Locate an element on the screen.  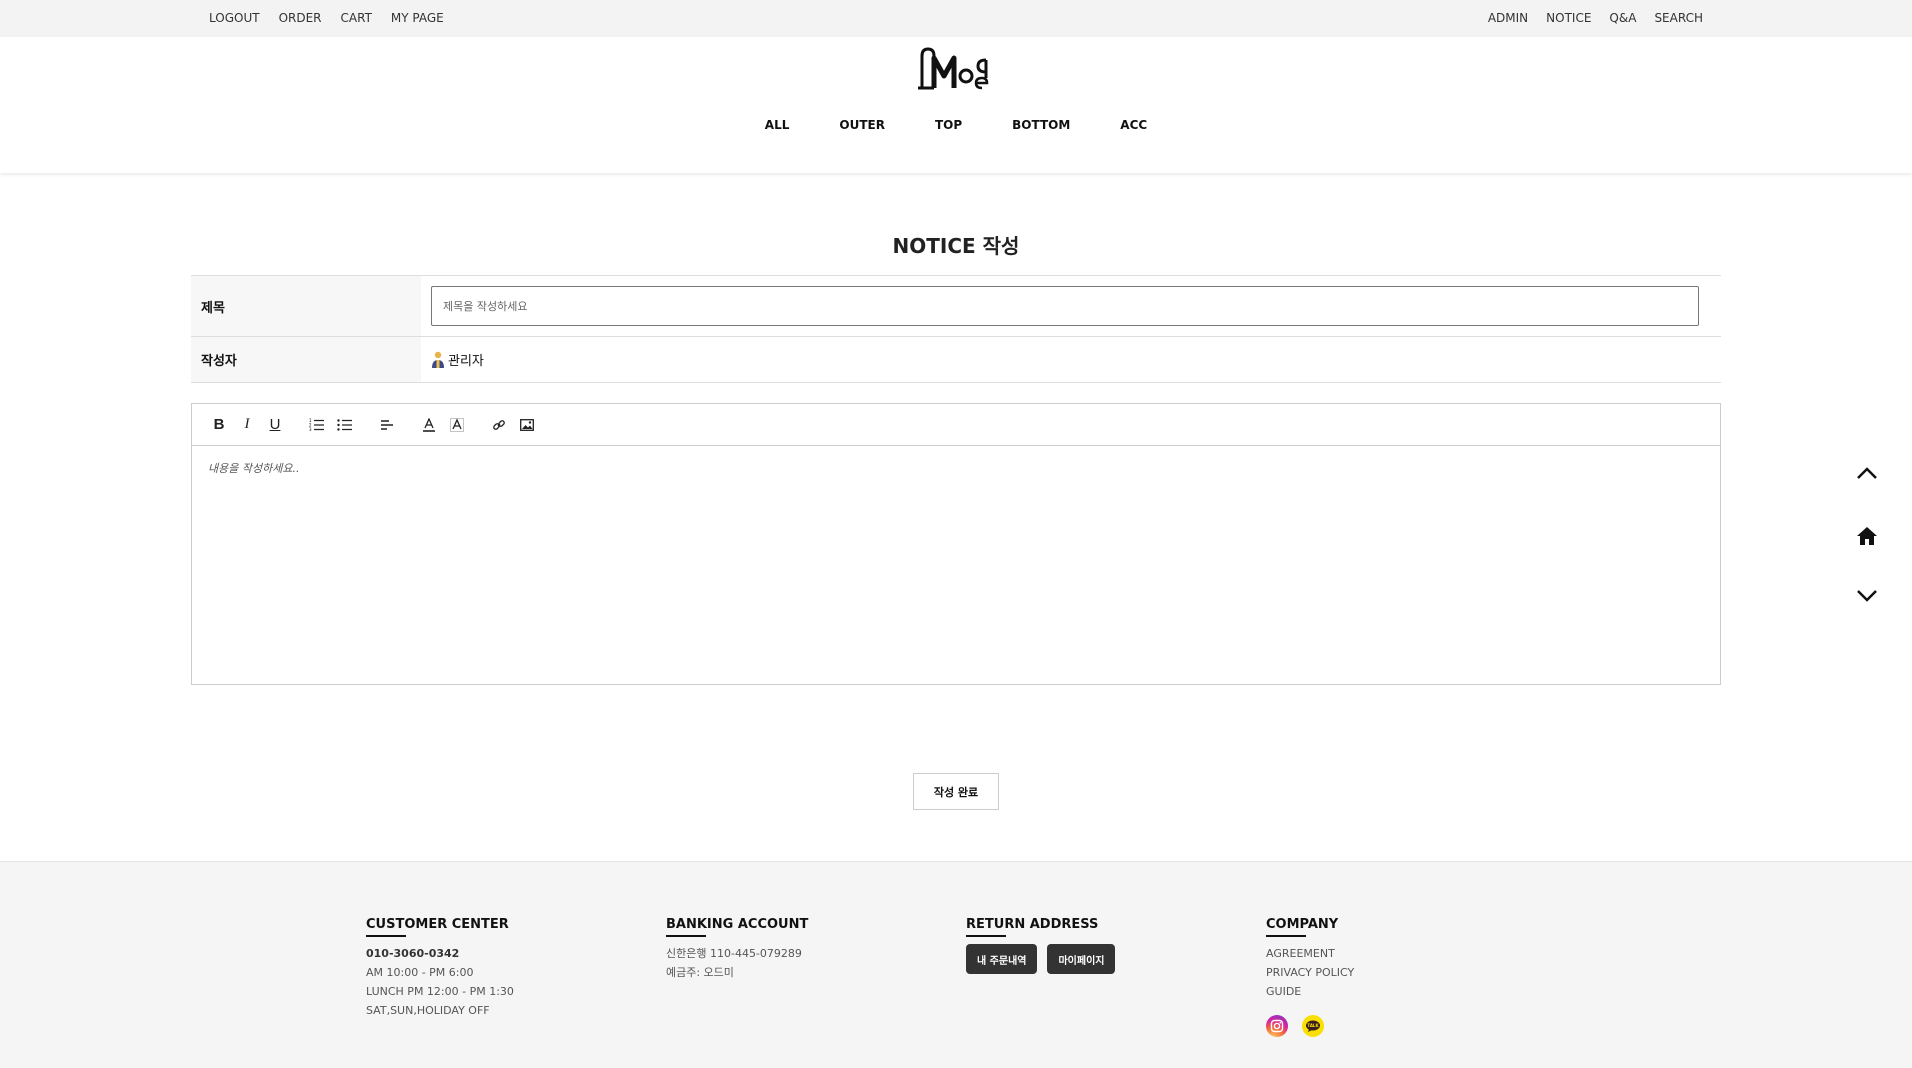
editor-toolbar: B I U 123 is located at coordinates (956, 425).